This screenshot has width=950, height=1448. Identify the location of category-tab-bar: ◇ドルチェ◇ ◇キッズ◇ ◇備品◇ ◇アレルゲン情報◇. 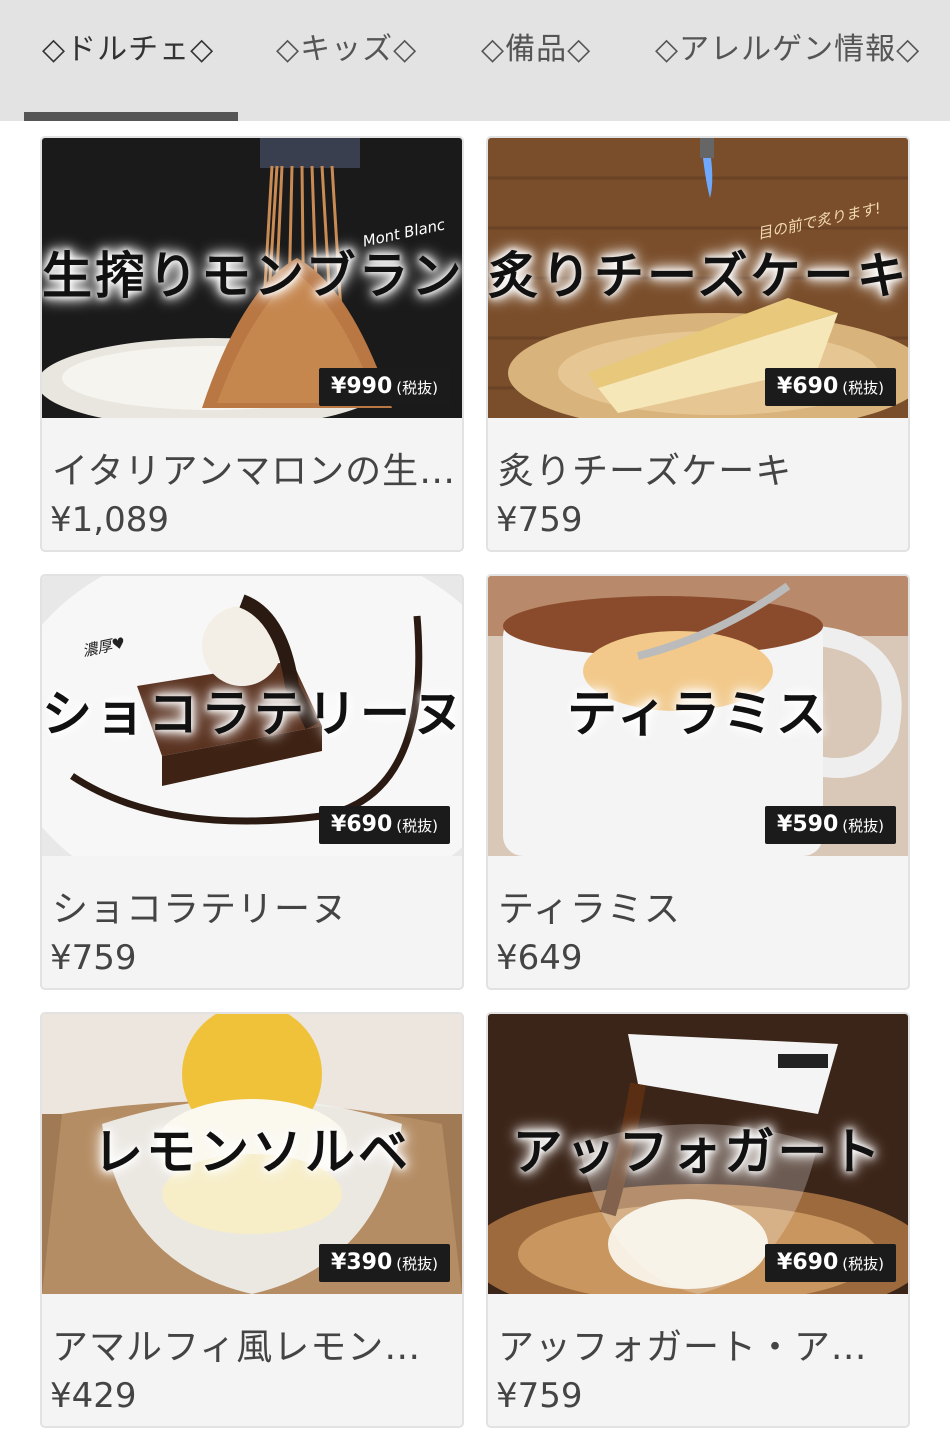
(475, 60).